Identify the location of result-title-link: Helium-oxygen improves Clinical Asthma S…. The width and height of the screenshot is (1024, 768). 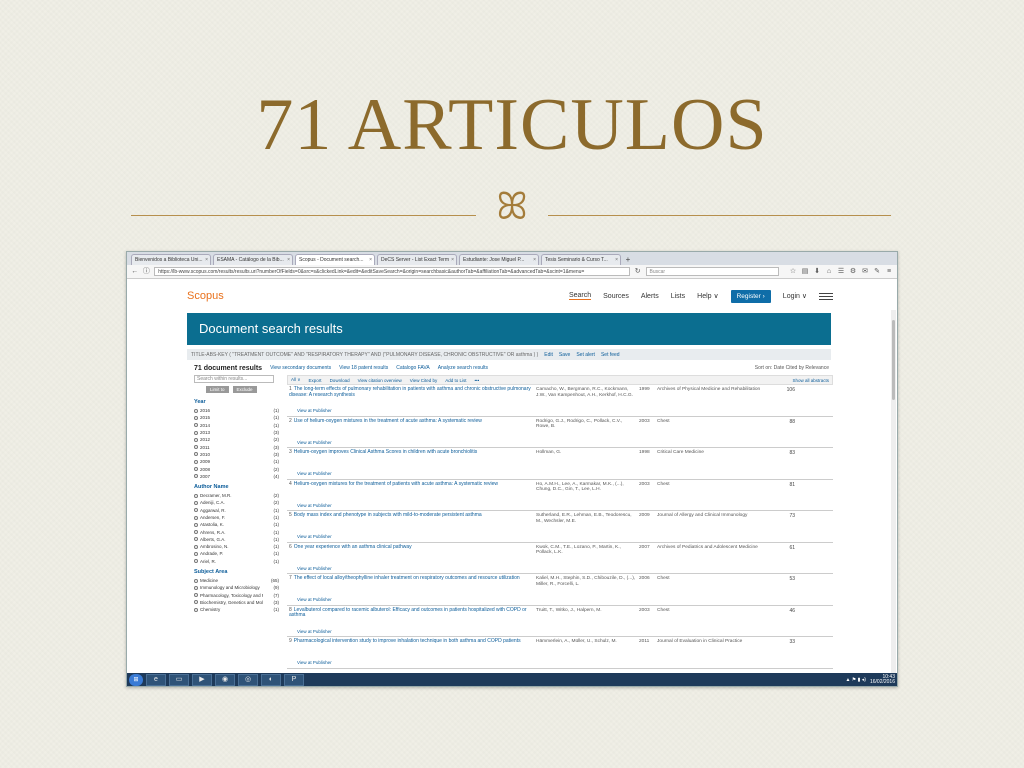
(385, 452).